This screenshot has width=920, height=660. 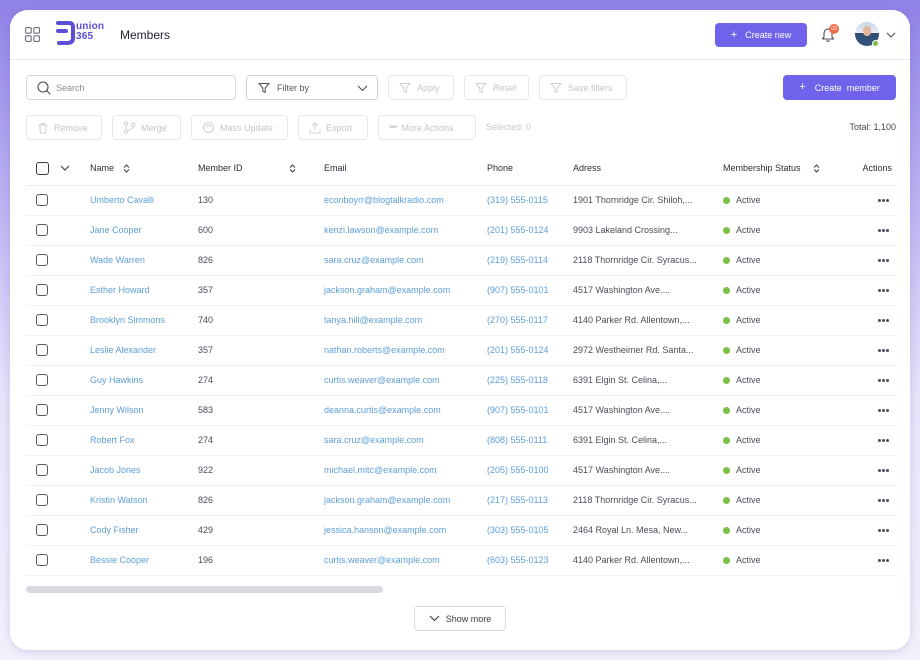 What do you see at coordinates (839, 87) in the screenshot?
I see `create-member-button: + Create member` at bounding box center [839, 87].